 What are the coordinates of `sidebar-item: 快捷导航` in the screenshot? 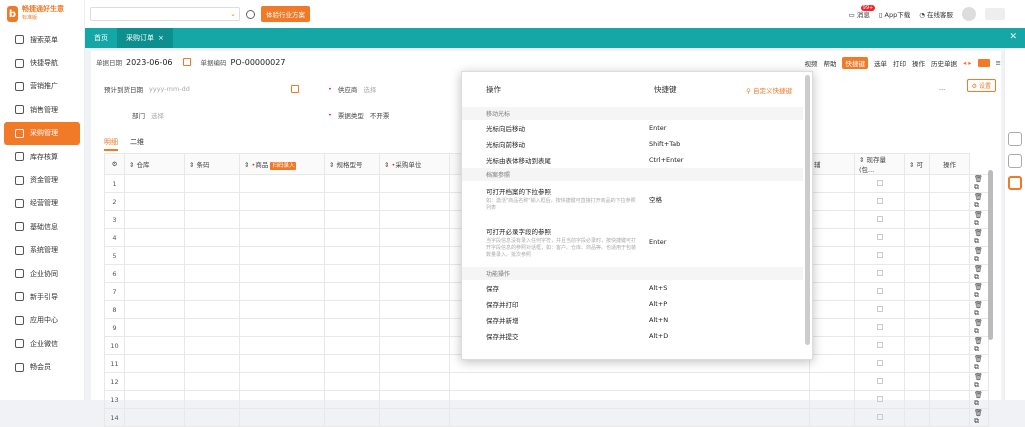 It's located at (42, 62).